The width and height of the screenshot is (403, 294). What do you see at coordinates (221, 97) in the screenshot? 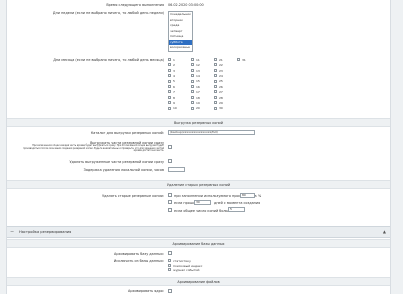
I see `monthday-label: 28` at bounding box center [221, 97].